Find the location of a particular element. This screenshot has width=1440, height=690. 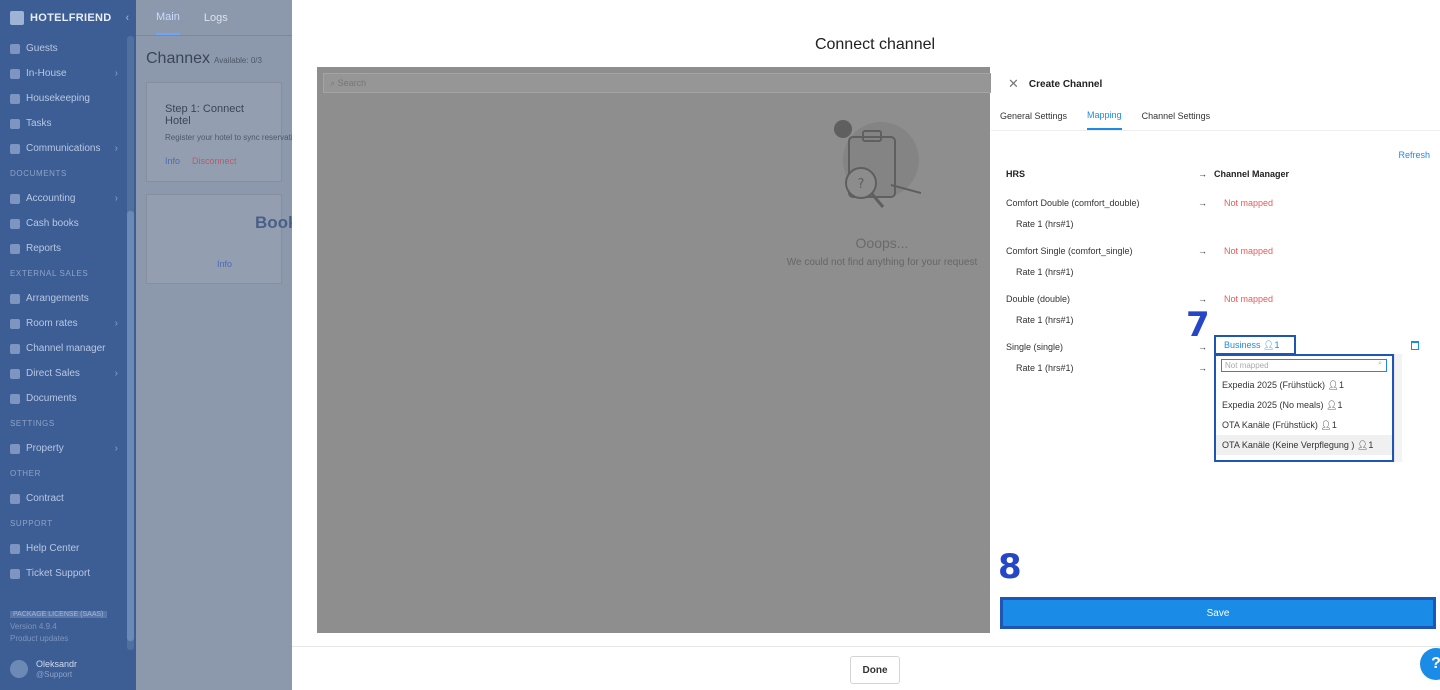

tab-logs: Logs is located at coordinates (216, 18).